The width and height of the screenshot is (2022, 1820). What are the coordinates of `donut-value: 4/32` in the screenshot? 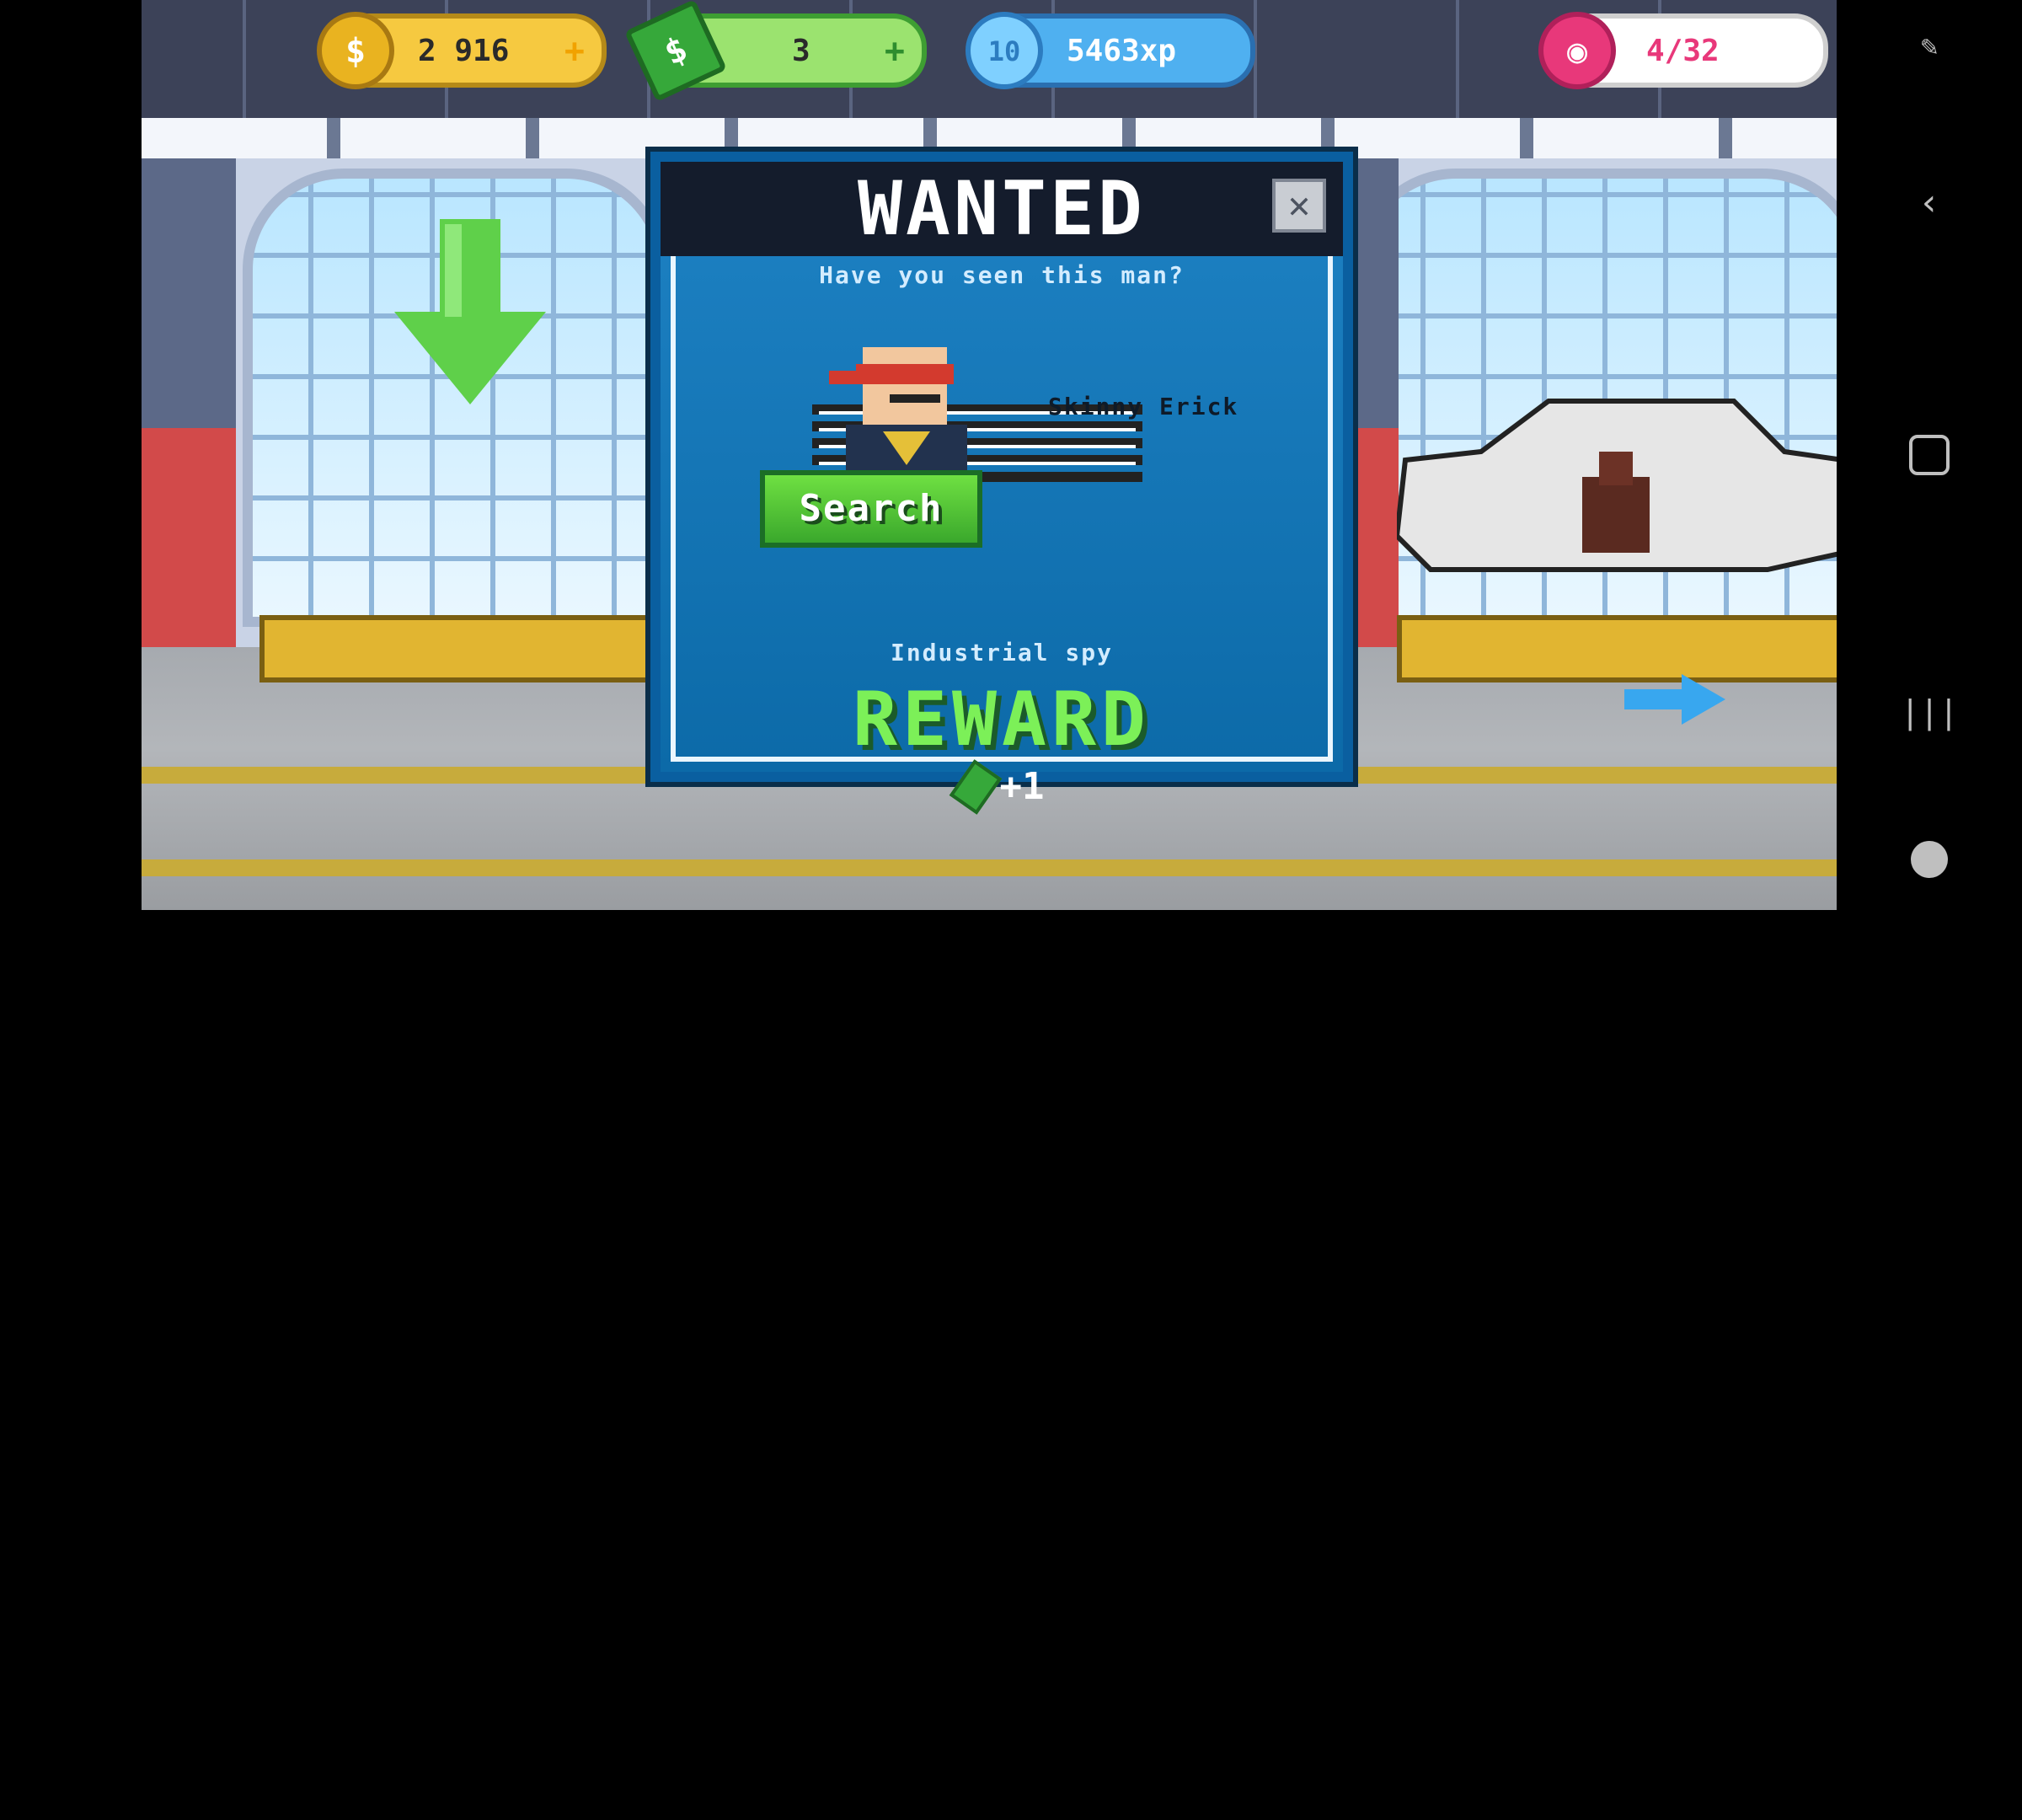 It's located at (1683, 50).